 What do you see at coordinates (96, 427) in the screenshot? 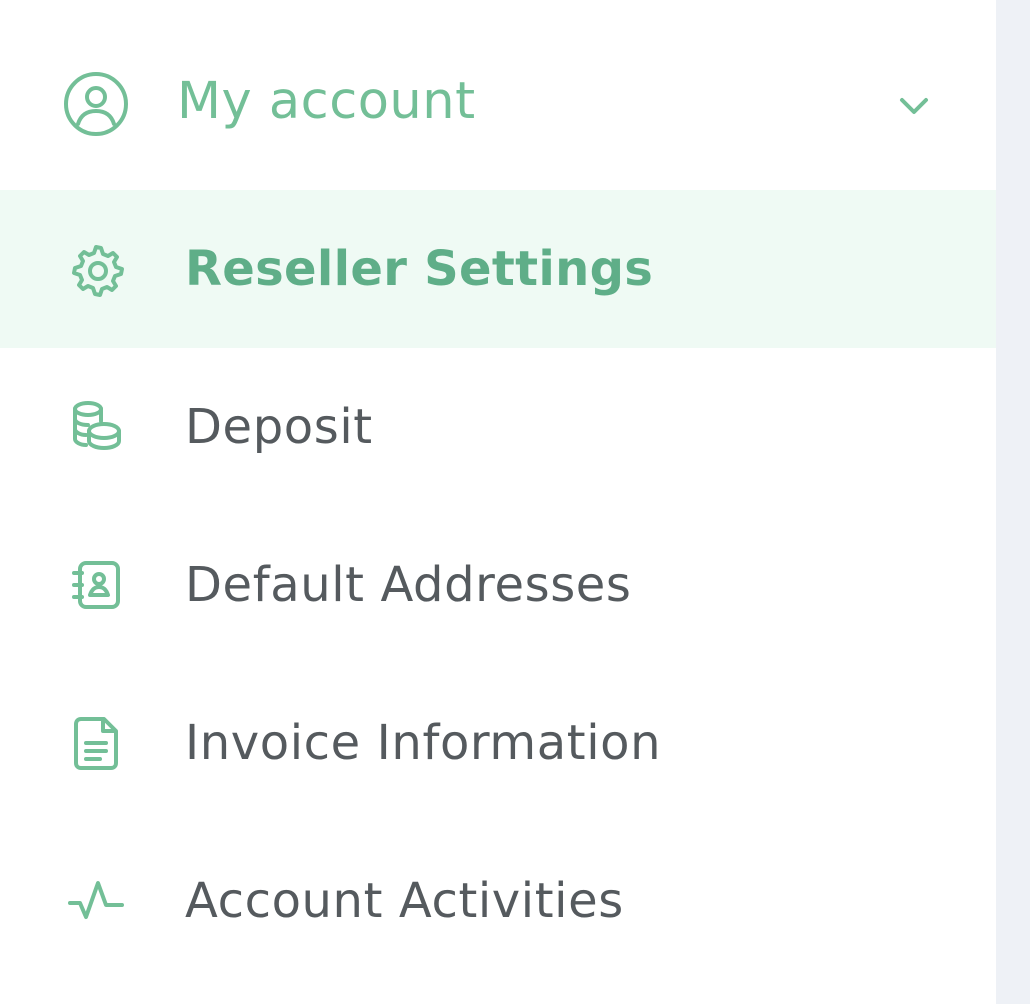
I see `coins-stack-icon` at bounding box center [96, 427].